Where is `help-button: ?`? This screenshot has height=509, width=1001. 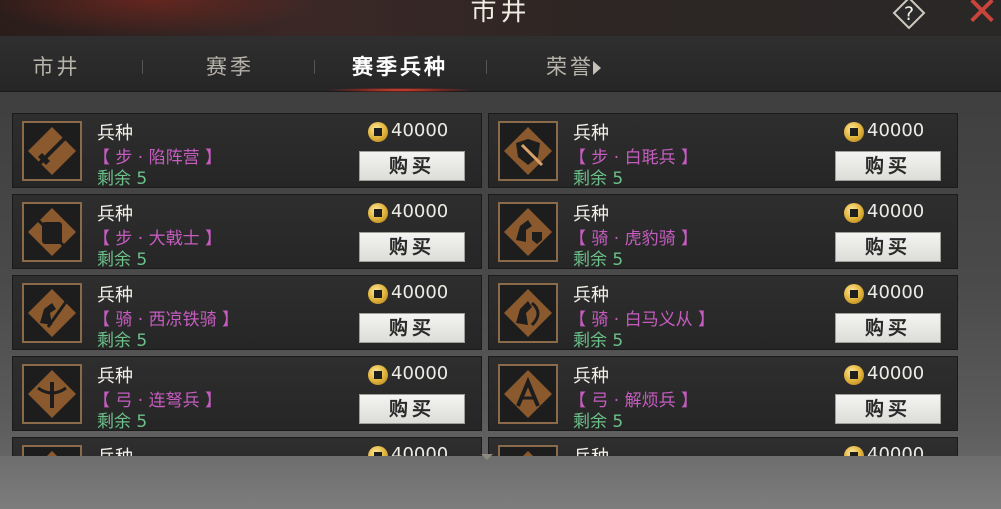 help-button: ? is located at coordinates (909, 15).